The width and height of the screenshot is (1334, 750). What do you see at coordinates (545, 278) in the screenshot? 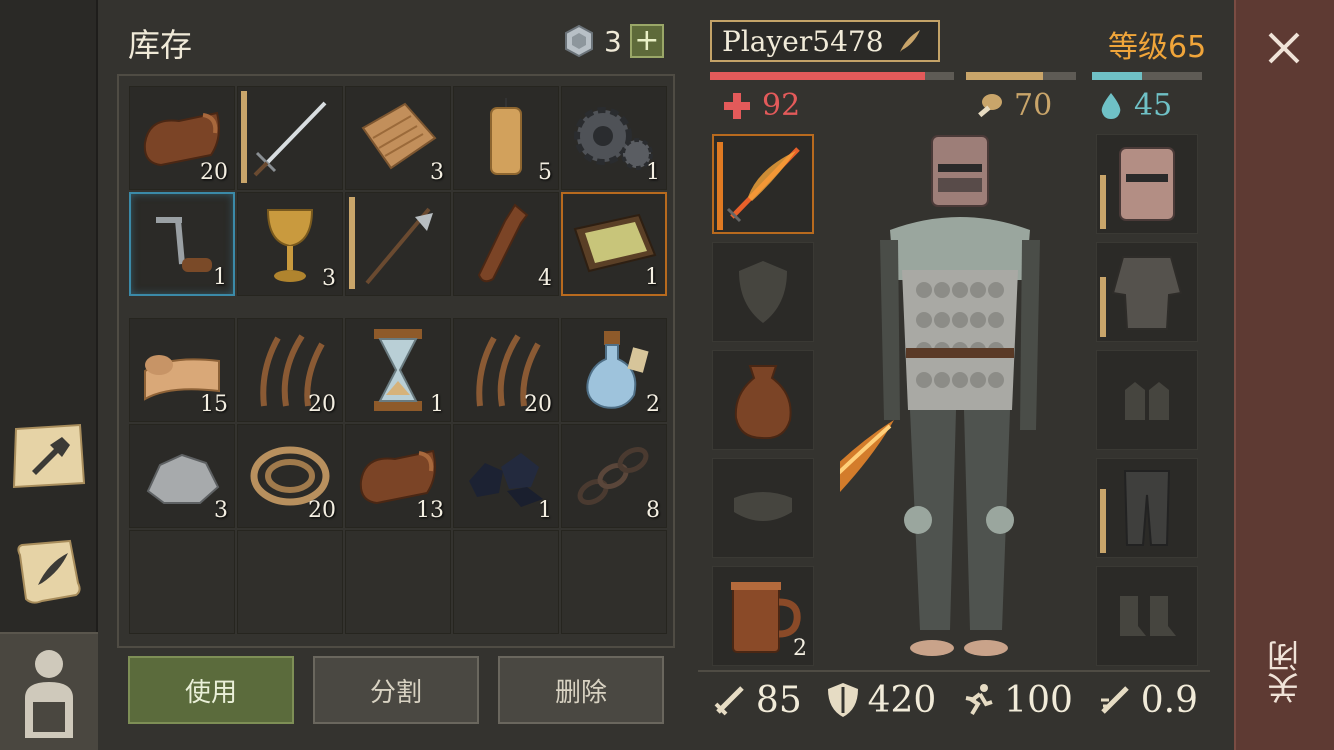
I see `item-quantity: 4` at bounding box center [545, 278].